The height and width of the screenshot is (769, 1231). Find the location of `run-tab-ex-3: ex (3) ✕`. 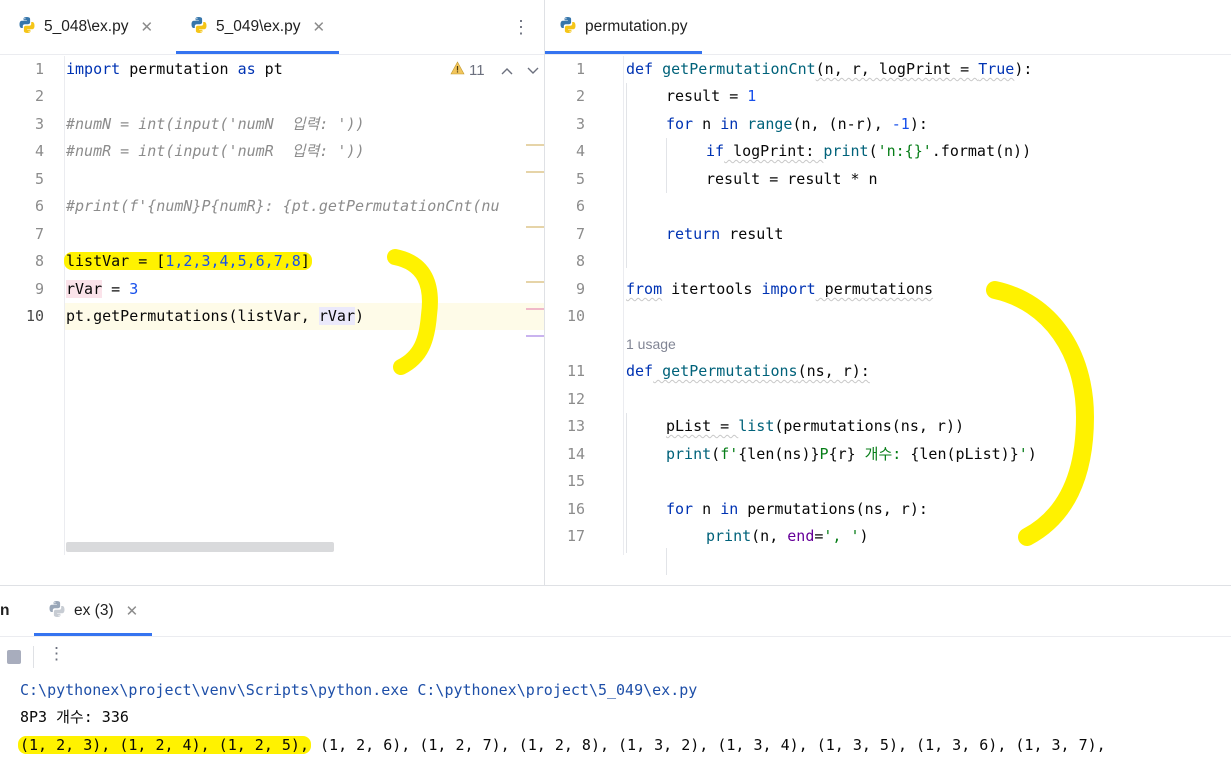

run-tab-ex-3: ex (3) ✕ is located at coordinates (93, 611).